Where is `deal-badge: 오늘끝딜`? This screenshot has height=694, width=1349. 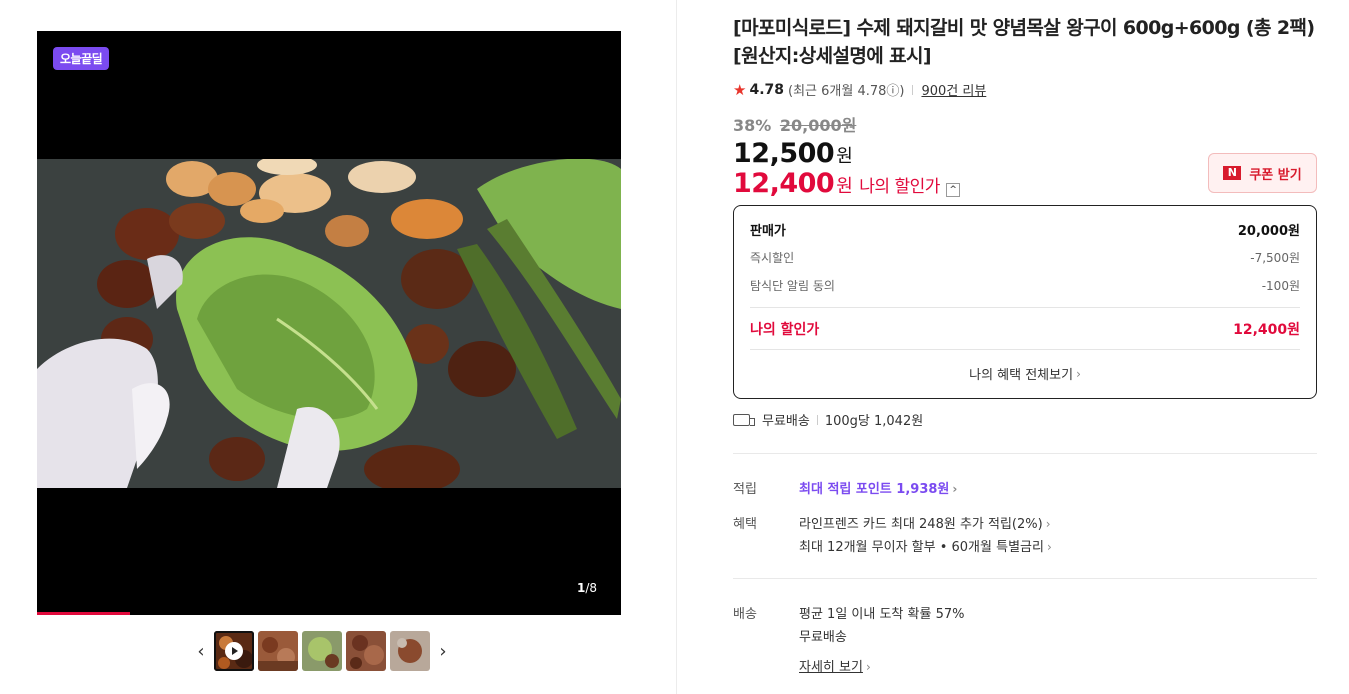 deal-badge: 오늘끝딜 is located at coordinates (81, 58).